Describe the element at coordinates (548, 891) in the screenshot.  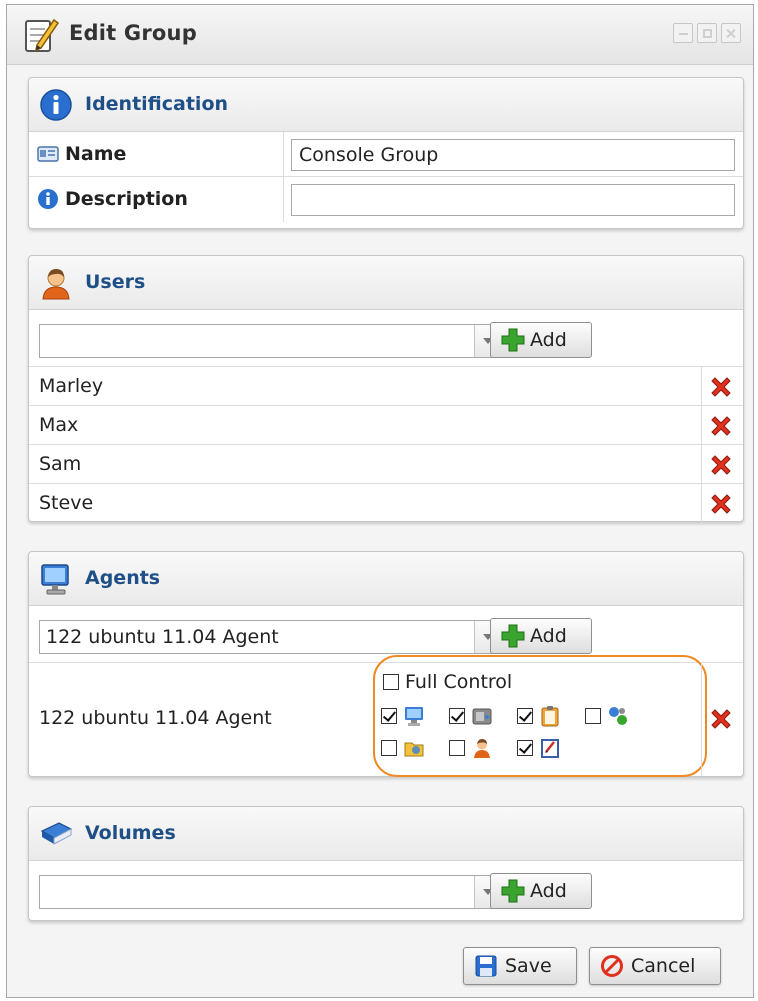
I see `add-volume-label: Add` at that location.